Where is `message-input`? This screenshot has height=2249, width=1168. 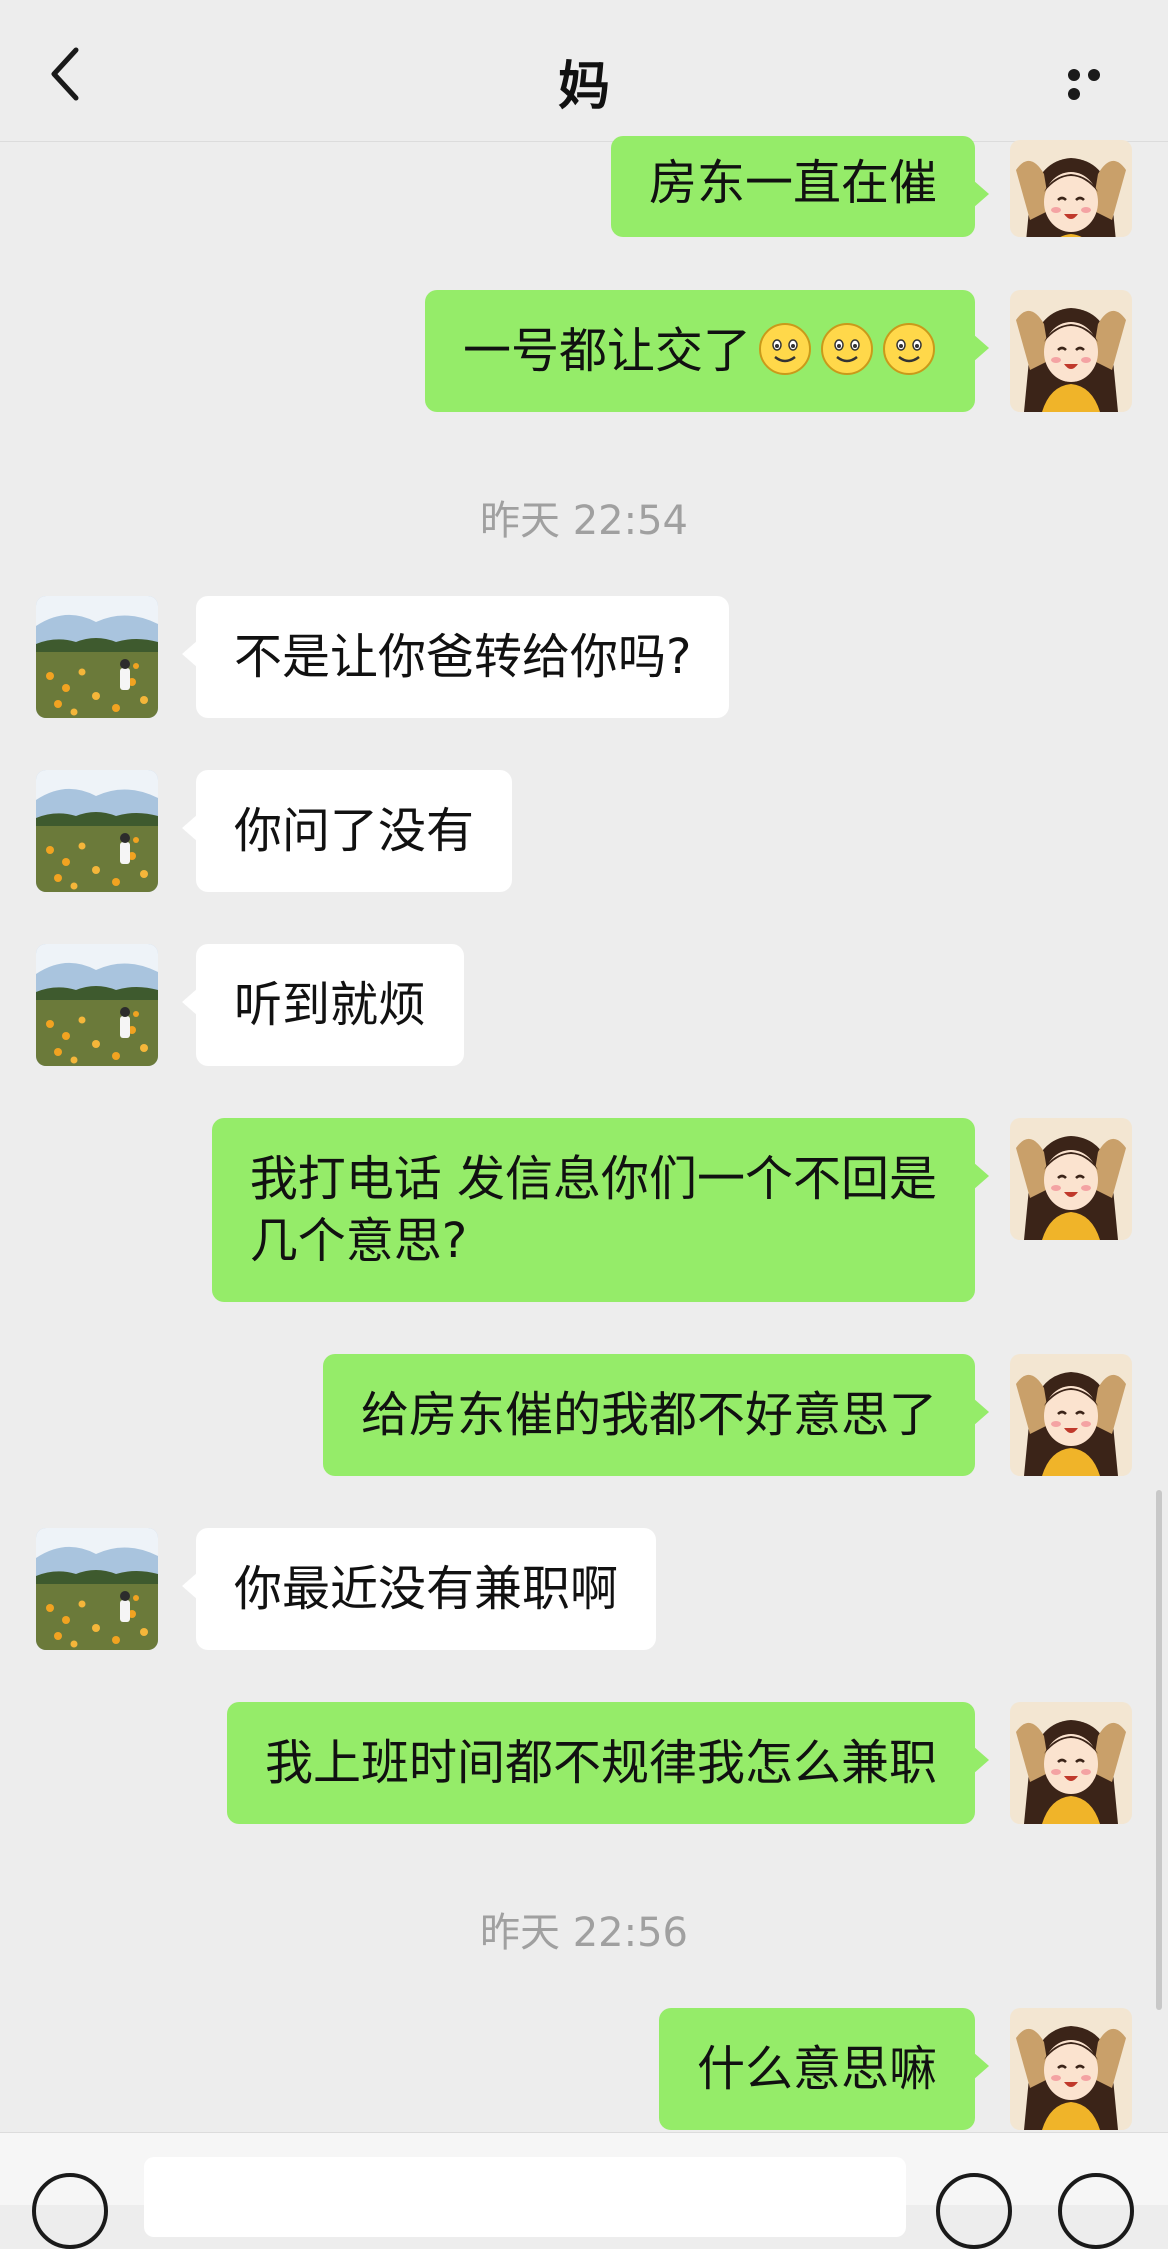 message-input is located at coordinates (525, 2197).